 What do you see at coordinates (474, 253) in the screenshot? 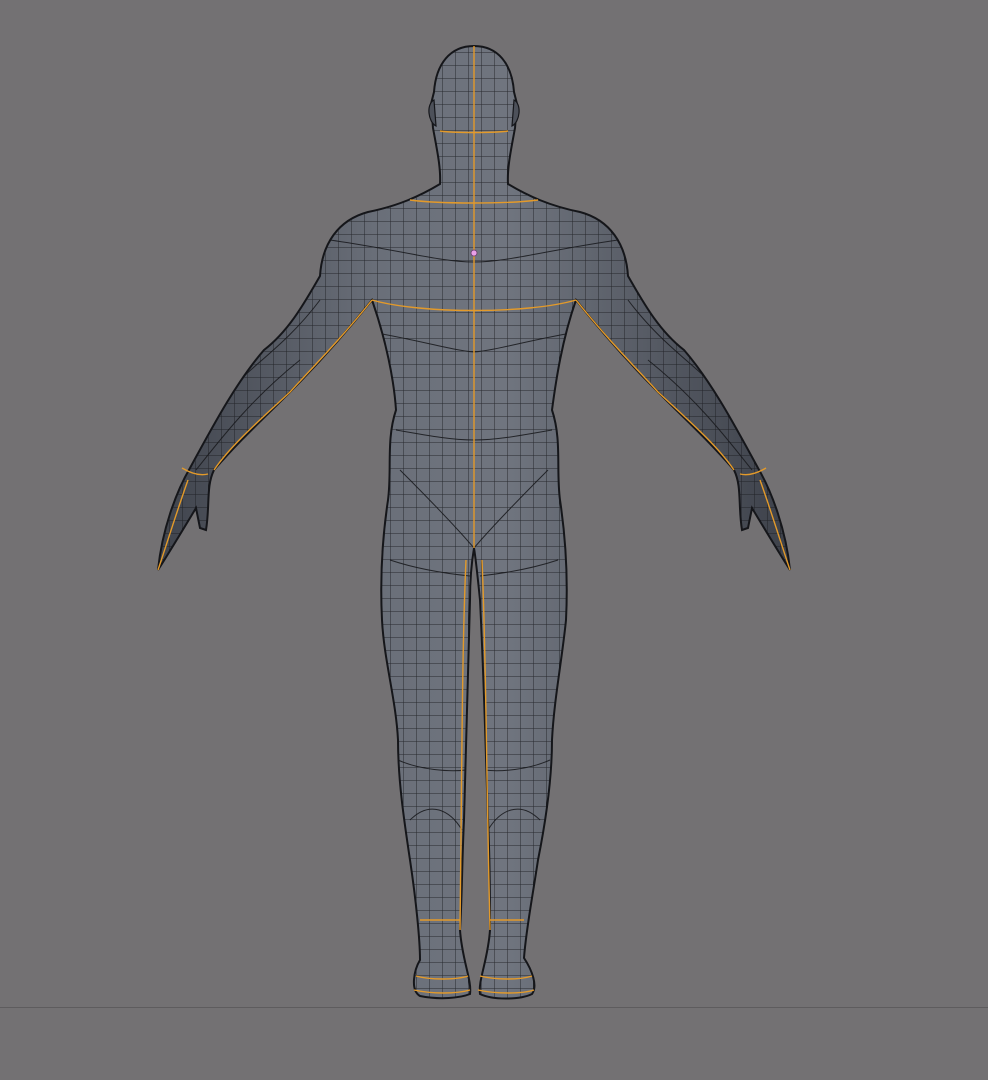
I see `object-origin-point` at bounding box center [474, 253].